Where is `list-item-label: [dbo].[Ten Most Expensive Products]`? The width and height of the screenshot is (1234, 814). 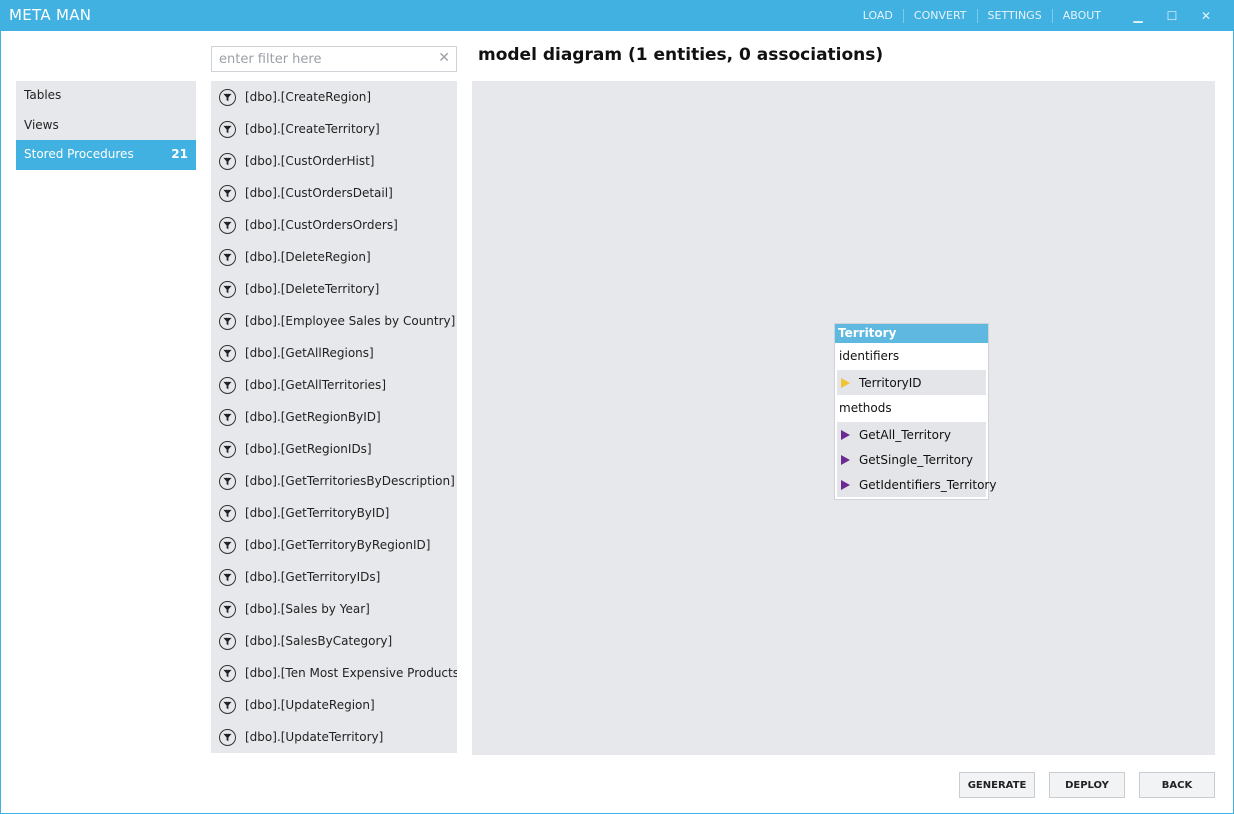 list-item-label: [dbo].[Ten Most Expensive Products] is located at coordinates (351, 673).